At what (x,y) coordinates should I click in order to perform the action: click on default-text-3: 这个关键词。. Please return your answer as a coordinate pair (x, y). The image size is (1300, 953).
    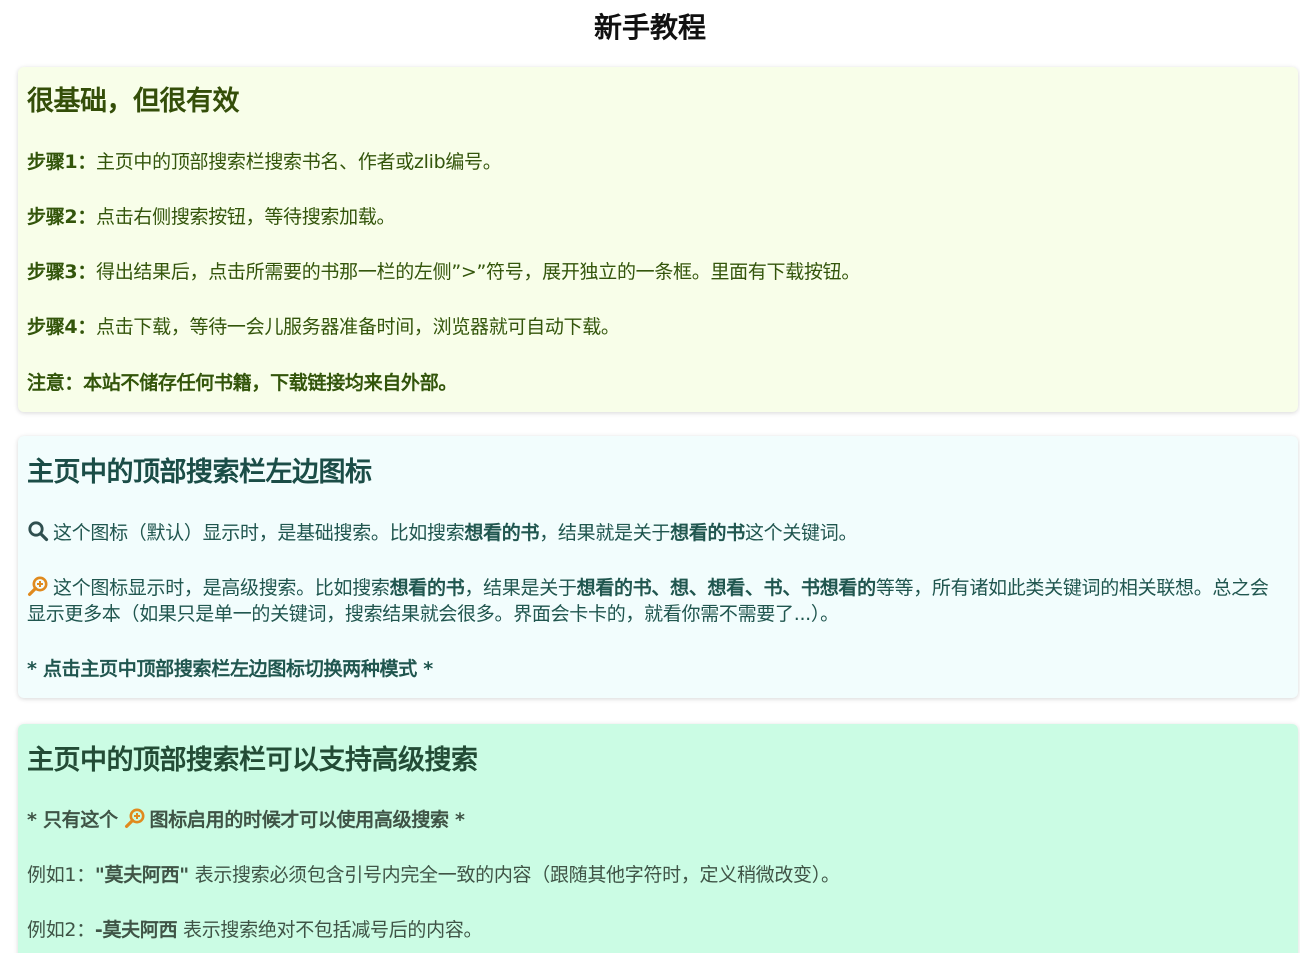
    Looking at the image, I should click on (801, 533).